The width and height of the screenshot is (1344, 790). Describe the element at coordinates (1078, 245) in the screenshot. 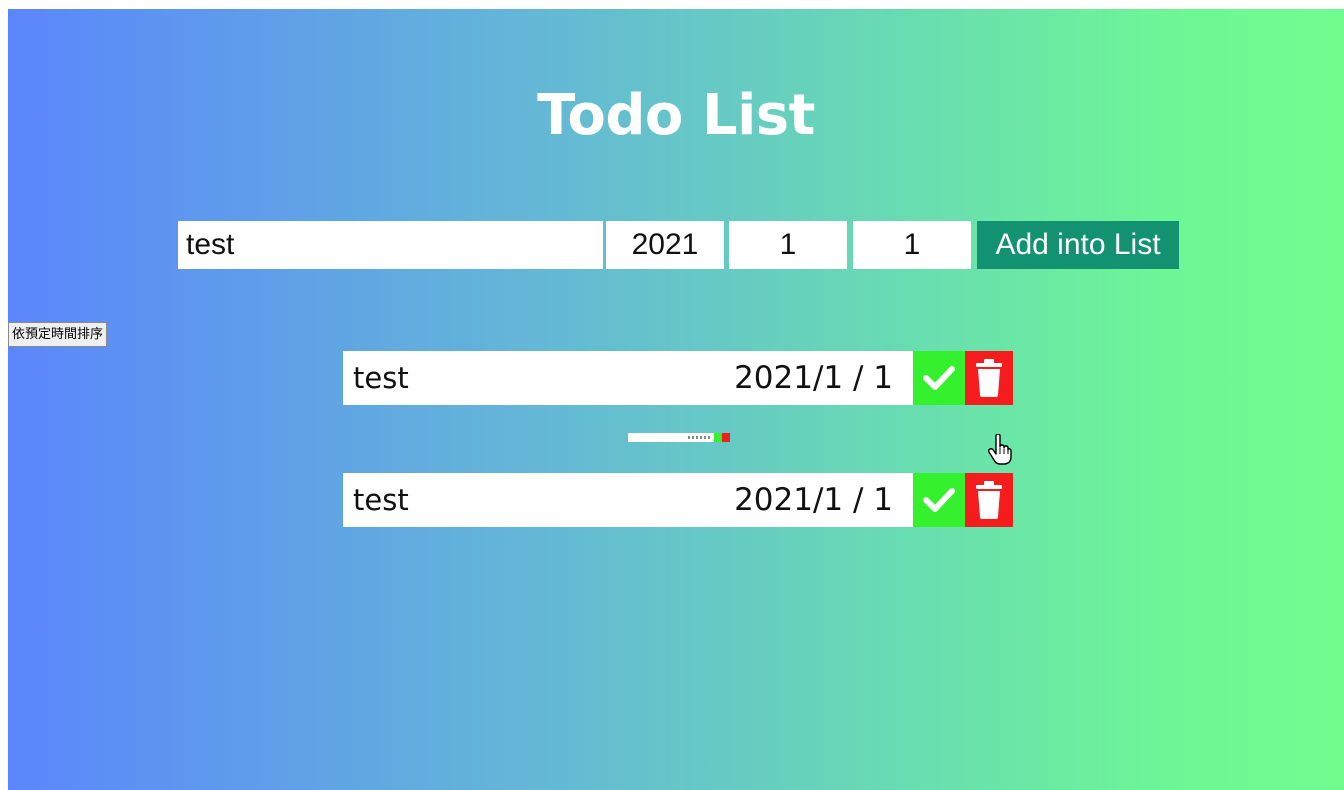

I see `add-into-list-button: Add into List` at that location.